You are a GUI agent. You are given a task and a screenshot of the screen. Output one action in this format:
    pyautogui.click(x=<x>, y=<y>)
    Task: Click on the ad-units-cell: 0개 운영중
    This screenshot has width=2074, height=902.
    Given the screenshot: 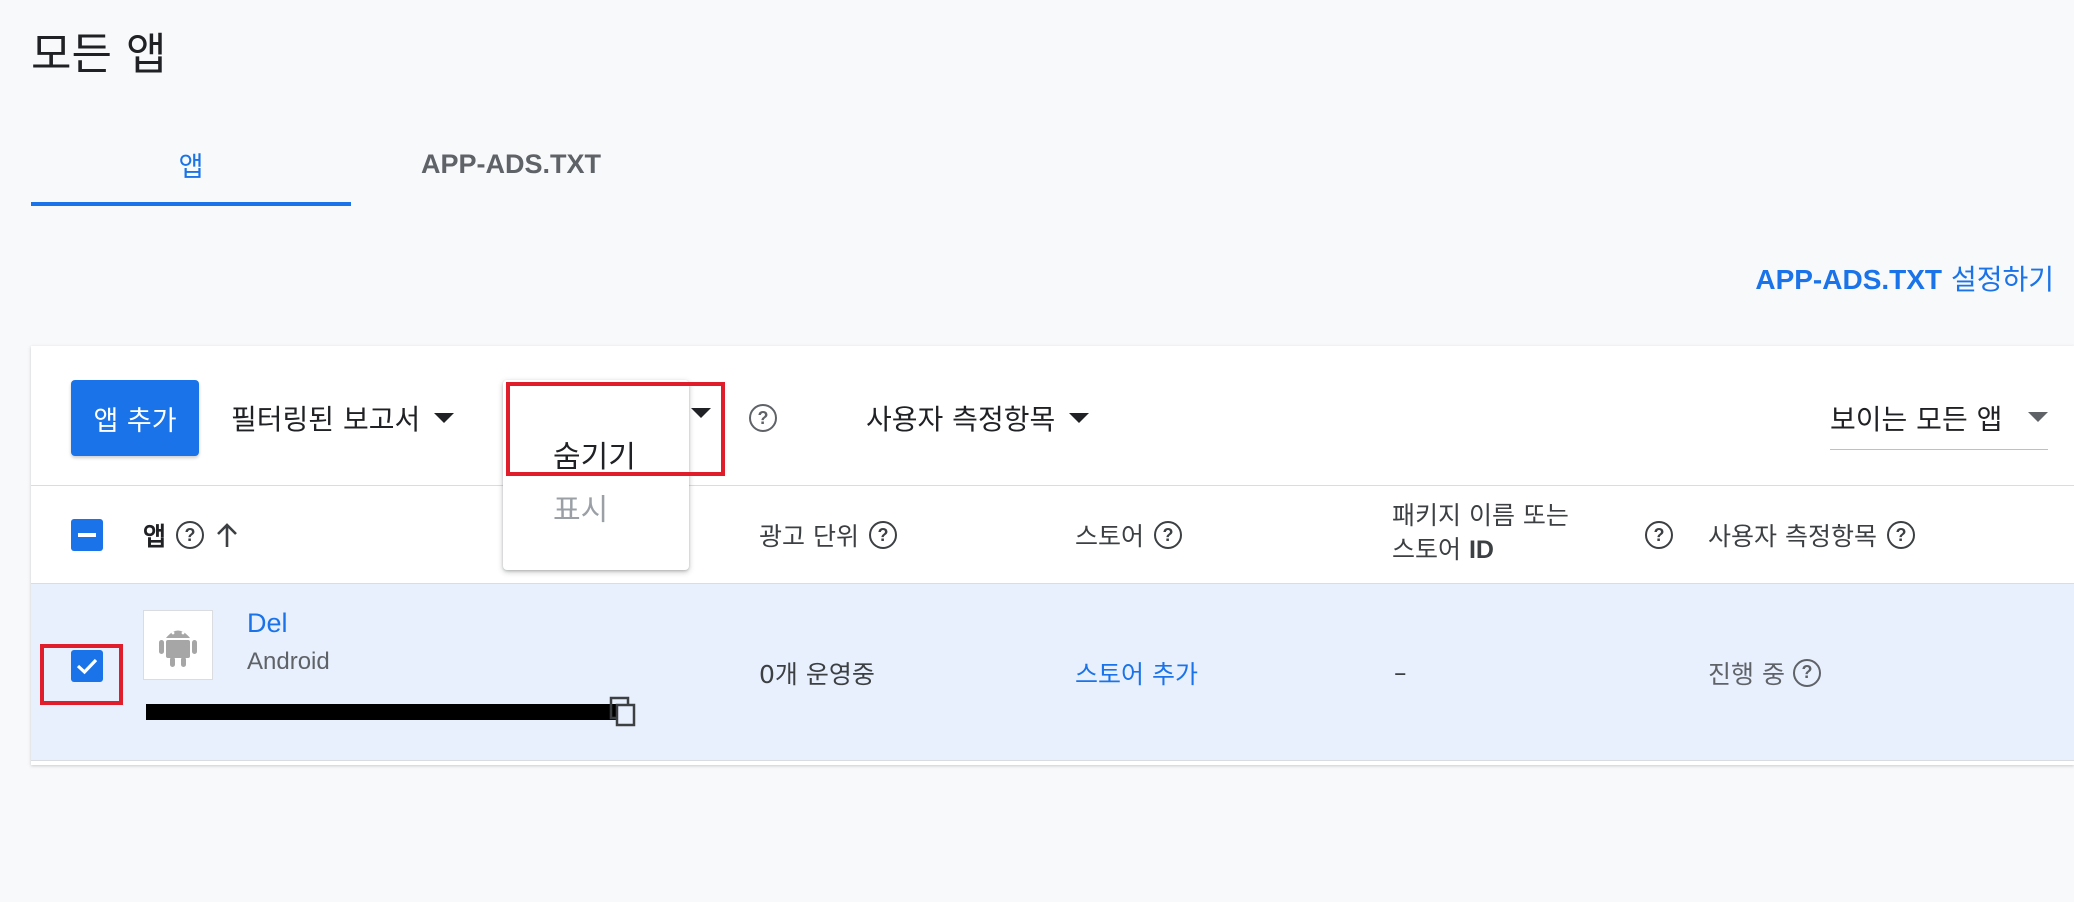 What is the action you would take?
    pyautogui.click(x=817, y=672)
    